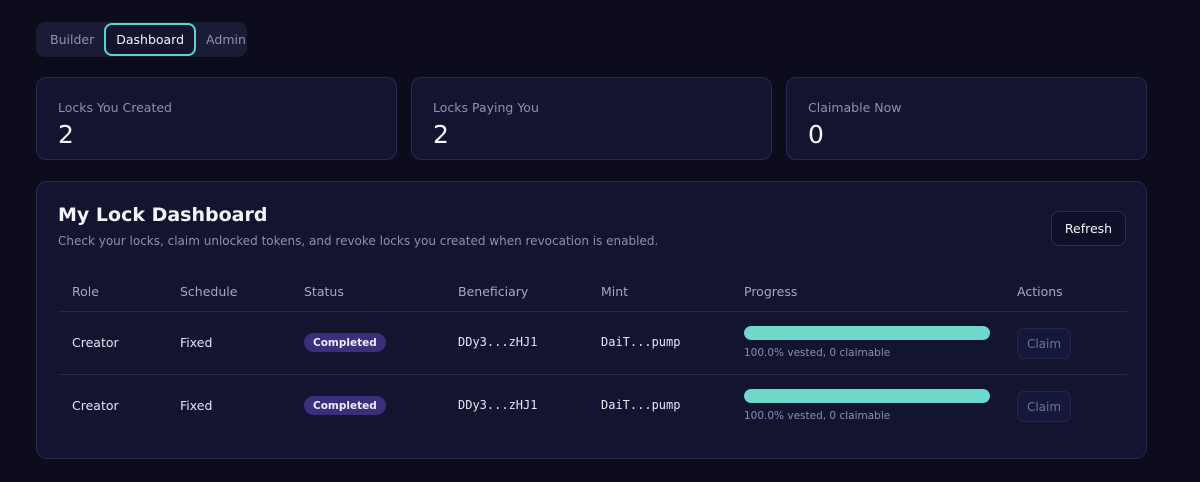  I want to click on stat-label: Claimable Now, so click(855, 107).